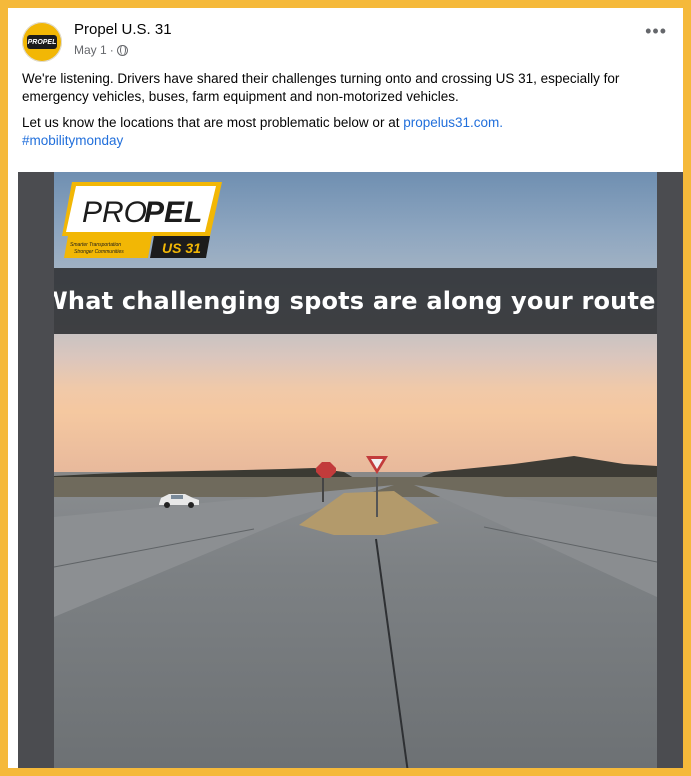  Describe the element at coordinates (123, 29) in the screenshot. I see `page-name: Propel U.S. 31` at that location.